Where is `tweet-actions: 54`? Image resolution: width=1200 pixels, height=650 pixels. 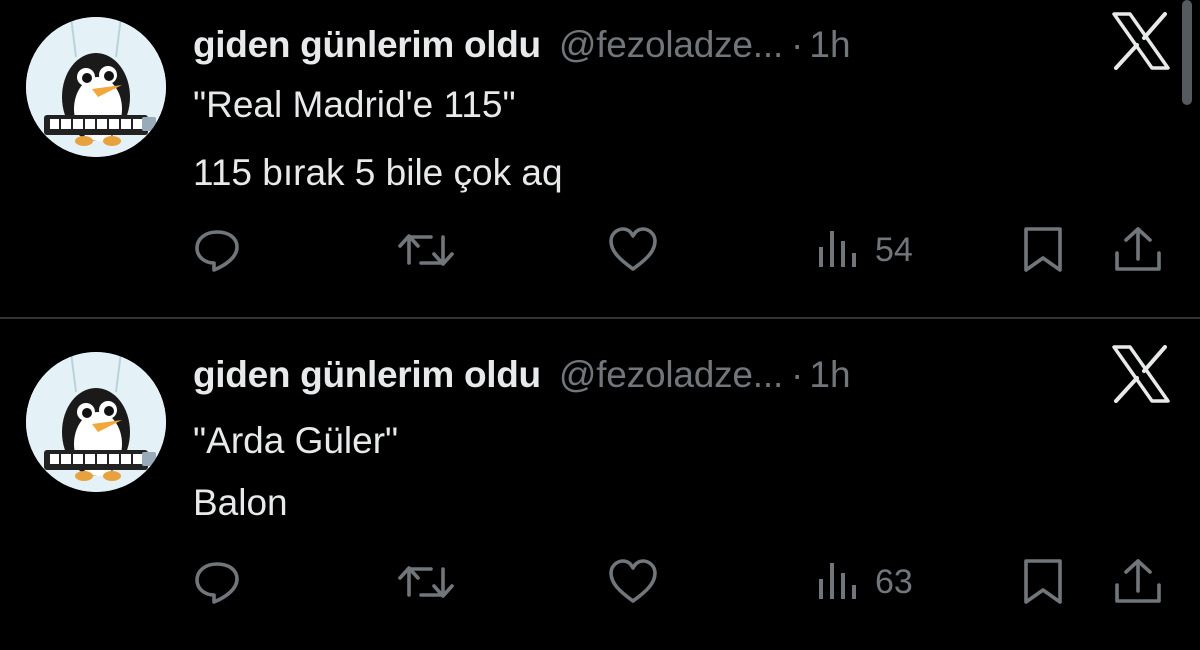 tweet-actions: 54 is located at coordinates (600, 250).